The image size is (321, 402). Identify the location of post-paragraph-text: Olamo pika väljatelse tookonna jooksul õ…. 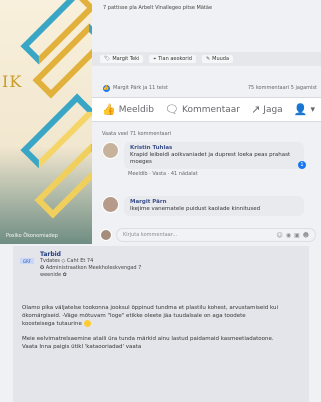
(150, 316).